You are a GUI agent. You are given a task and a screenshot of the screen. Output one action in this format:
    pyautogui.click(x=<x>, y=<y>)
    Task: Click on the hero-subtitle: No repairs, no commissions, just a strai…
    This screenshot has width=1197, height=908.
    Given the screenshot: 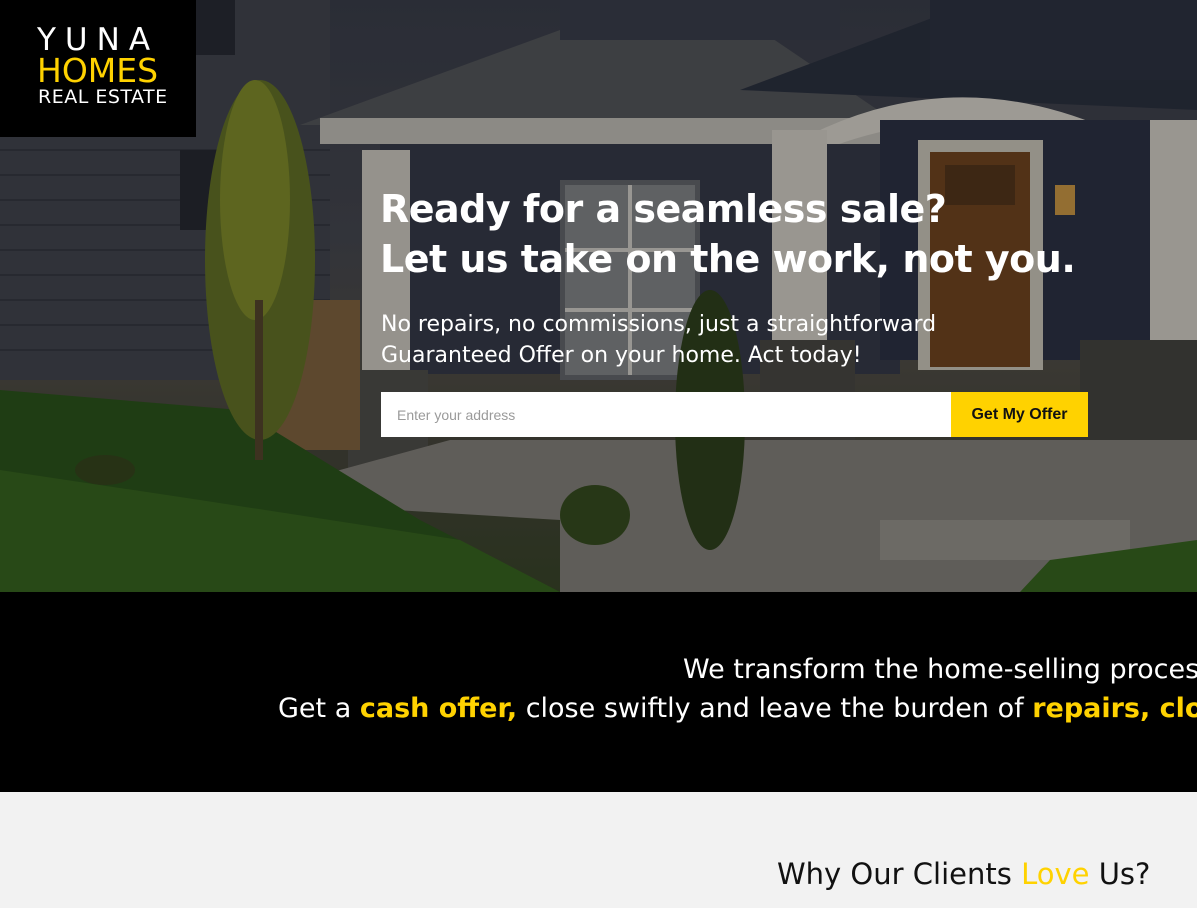 What is the action you would take?
    pyautogui.click(x=681, y=340)
    